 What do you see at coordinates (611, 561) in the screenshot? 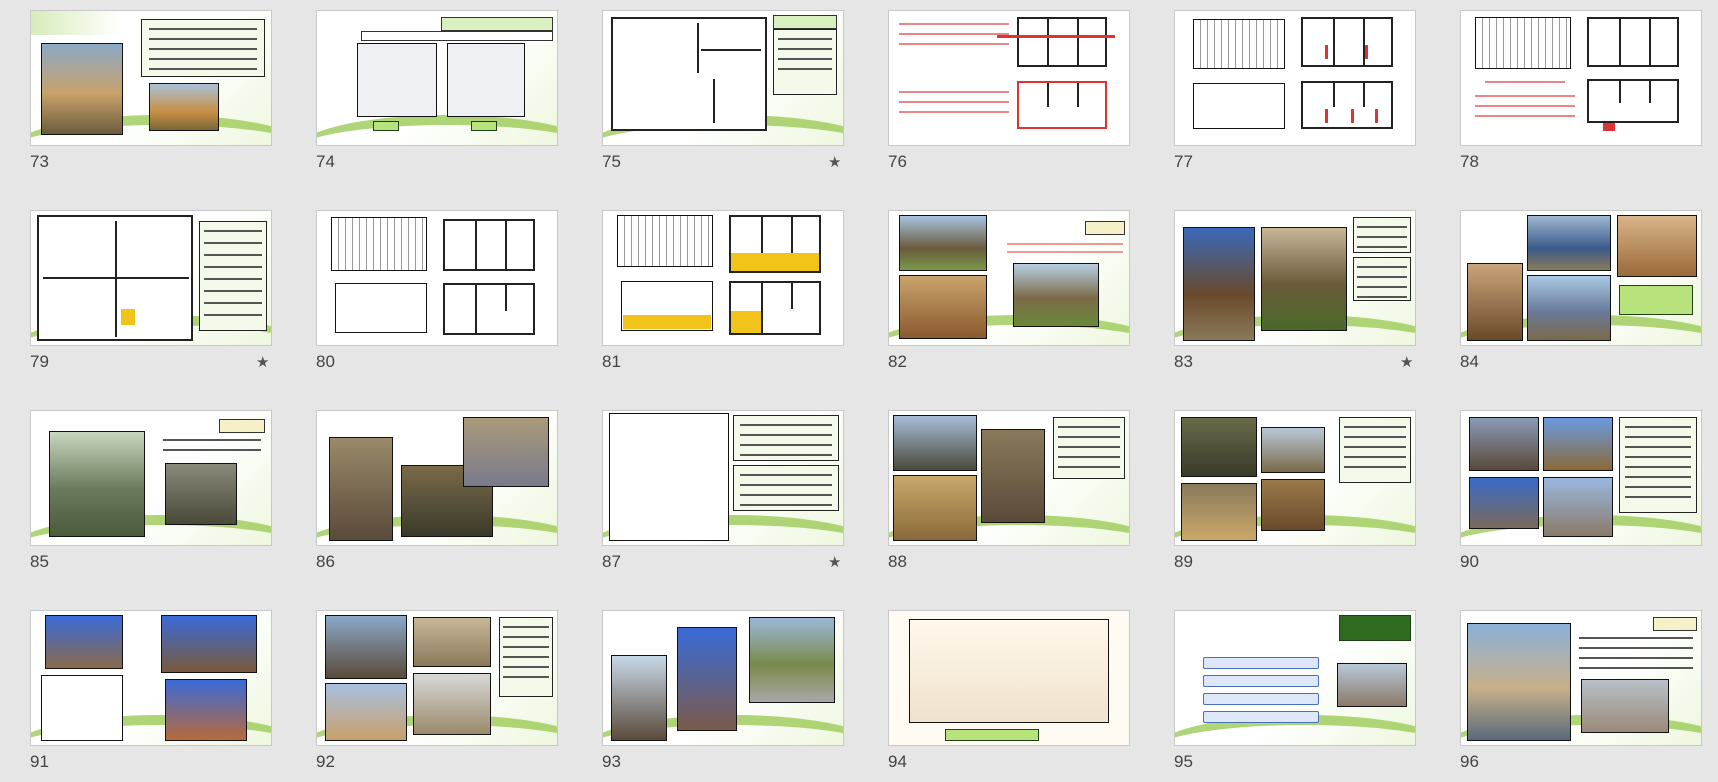
I see `slide-number: 87` at bounding box center [611, 561].